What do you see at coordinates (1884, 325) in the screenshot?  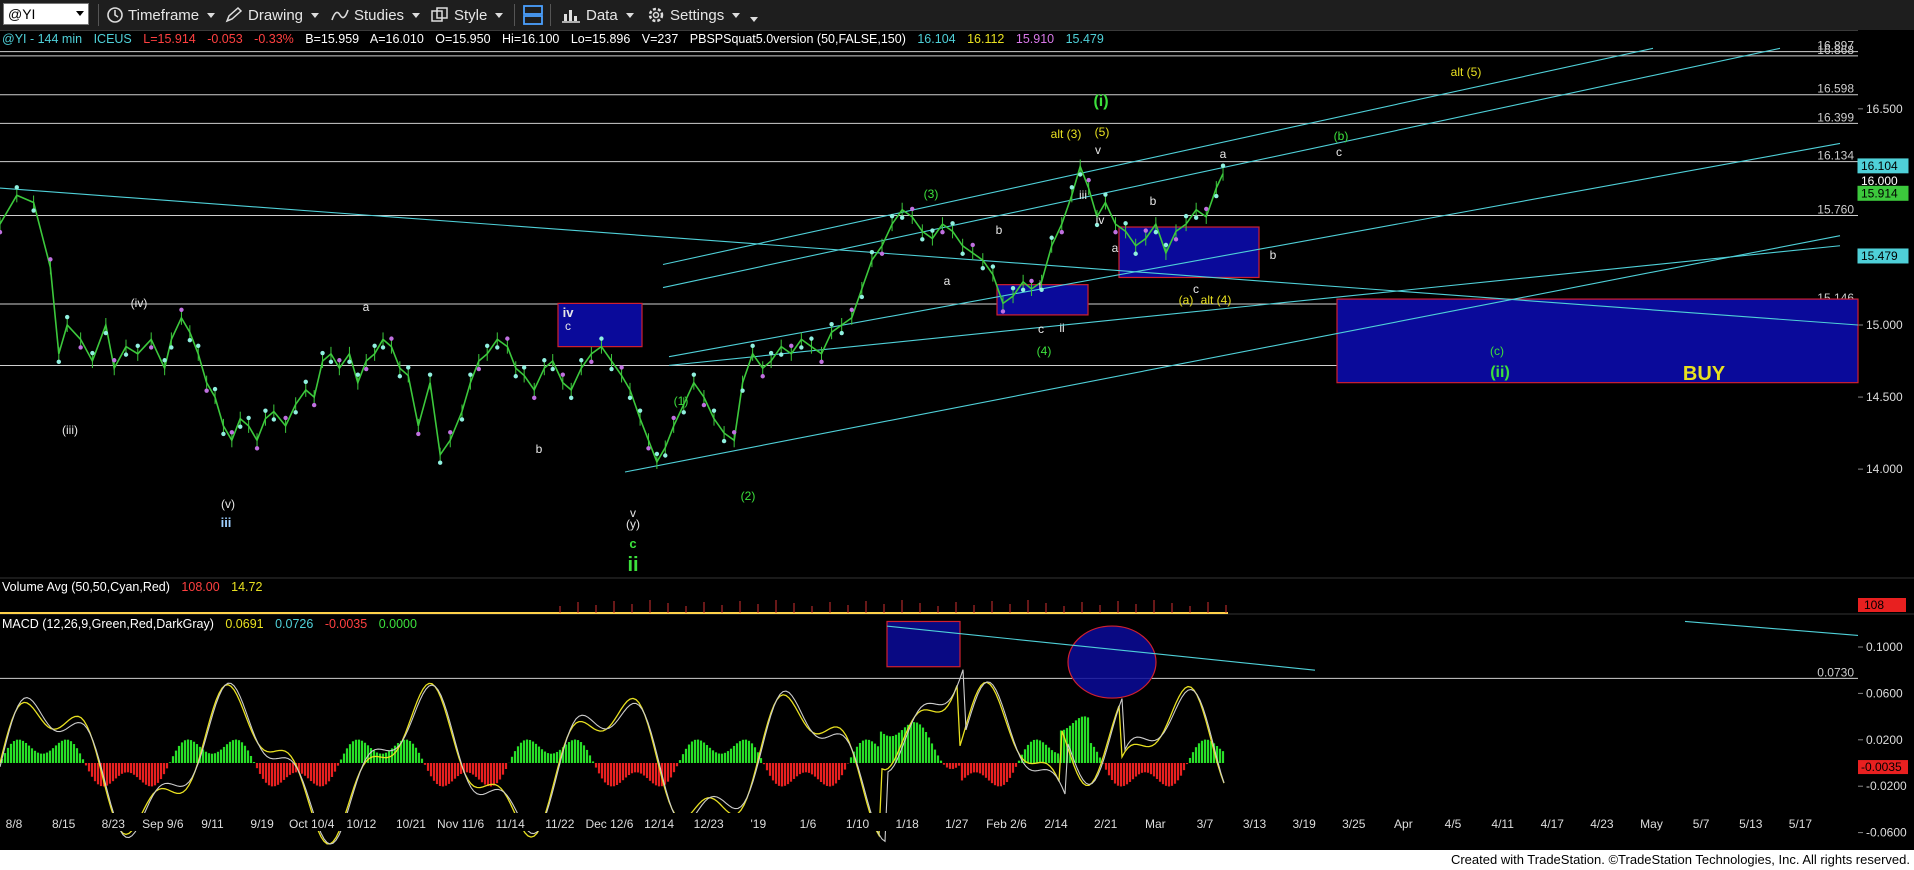 I see `price-tick-label: 15.000` at bounding box center [1884, 325].